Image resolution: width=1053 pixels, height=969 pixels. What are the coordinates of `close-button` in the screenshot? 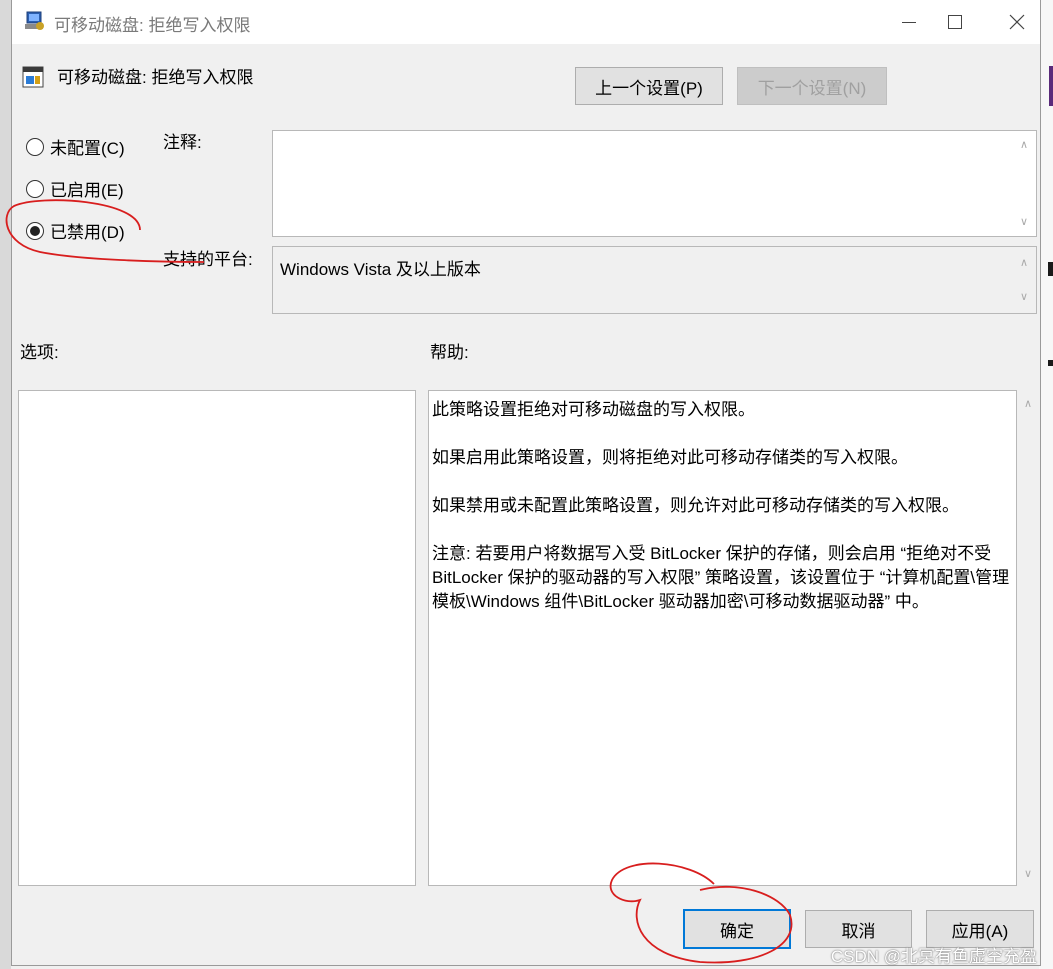 It's located at (1017, 22).